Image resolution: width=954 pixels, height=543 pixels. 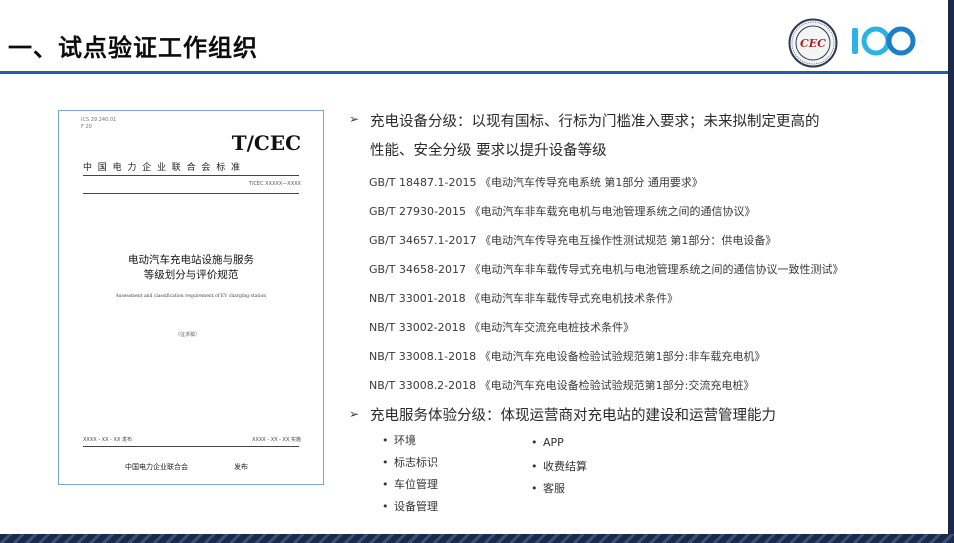 What do you see at coordinates (884, 41) in the screenshot?
I see `centenary-logo` at bounding box center [884, 41].